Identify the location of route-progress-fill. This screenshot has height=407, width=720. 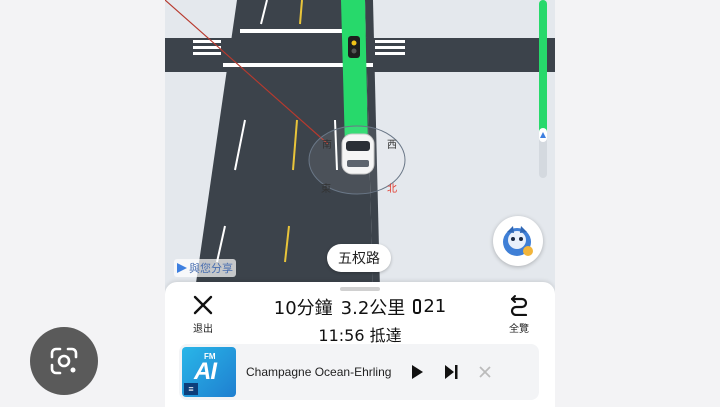
(543, 67).